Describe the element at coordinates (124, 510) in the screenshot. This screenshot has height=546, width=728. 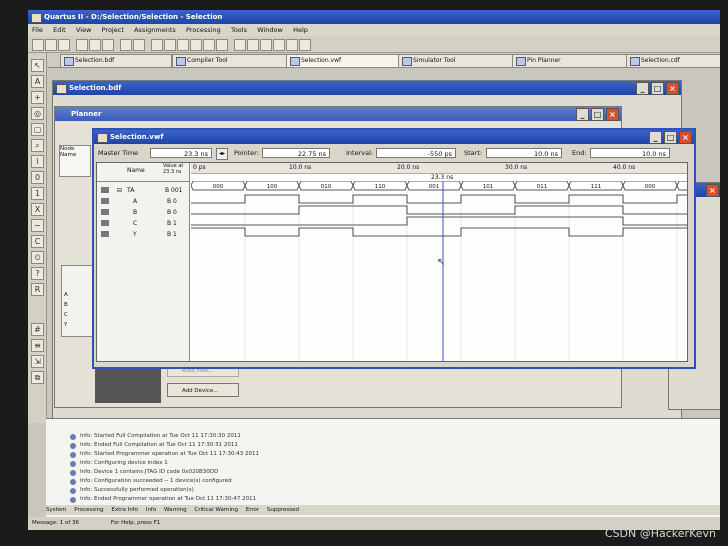
I see `tab-extra-info: Extra Info` at that location.